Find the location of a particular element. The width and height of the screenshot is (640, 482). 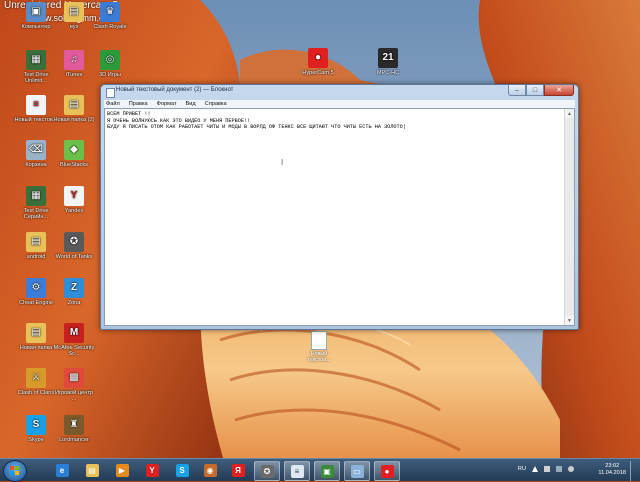

desktop-icon-label: Yandex is located at coordinates (74, 211).